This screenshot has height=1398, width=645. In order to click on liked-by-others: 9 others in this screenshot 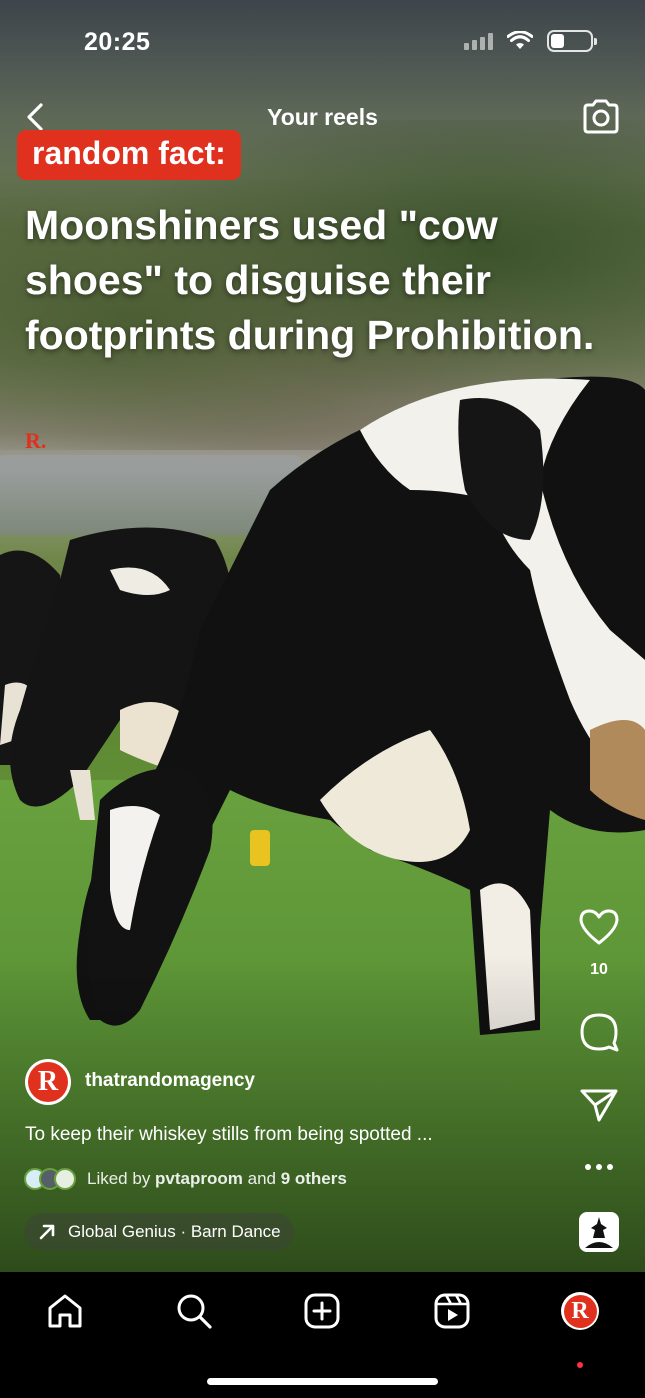, I will do `click(314, 1178)`.